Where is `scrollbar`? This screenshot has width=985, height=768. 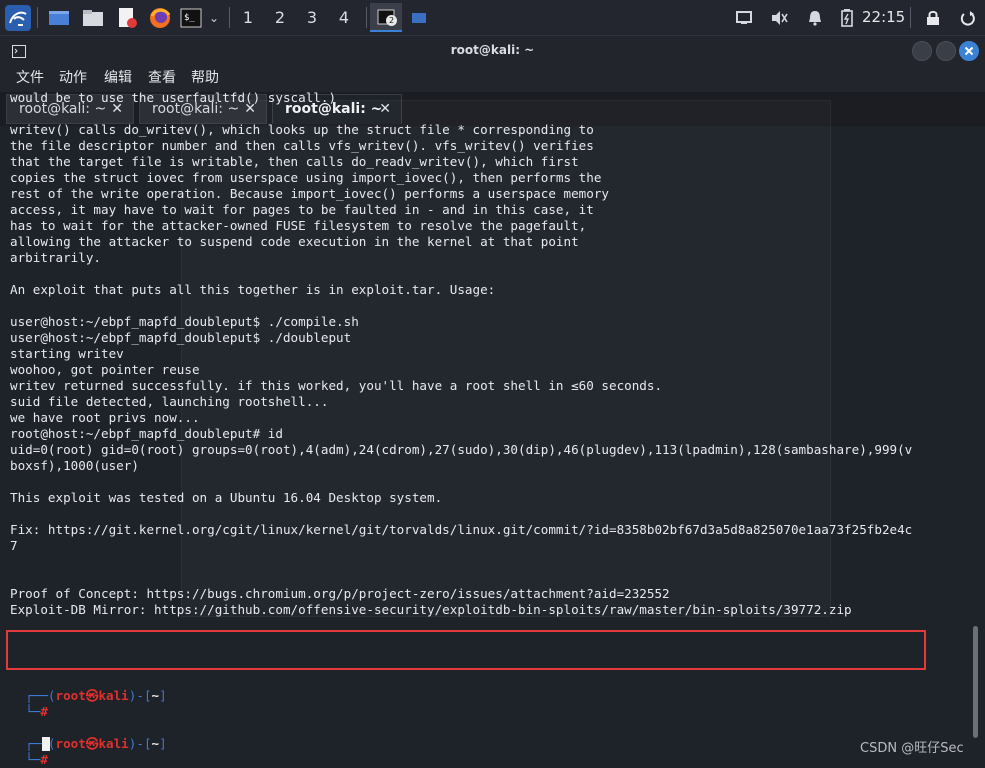
scrollbar is located at coordinates (975, 682).